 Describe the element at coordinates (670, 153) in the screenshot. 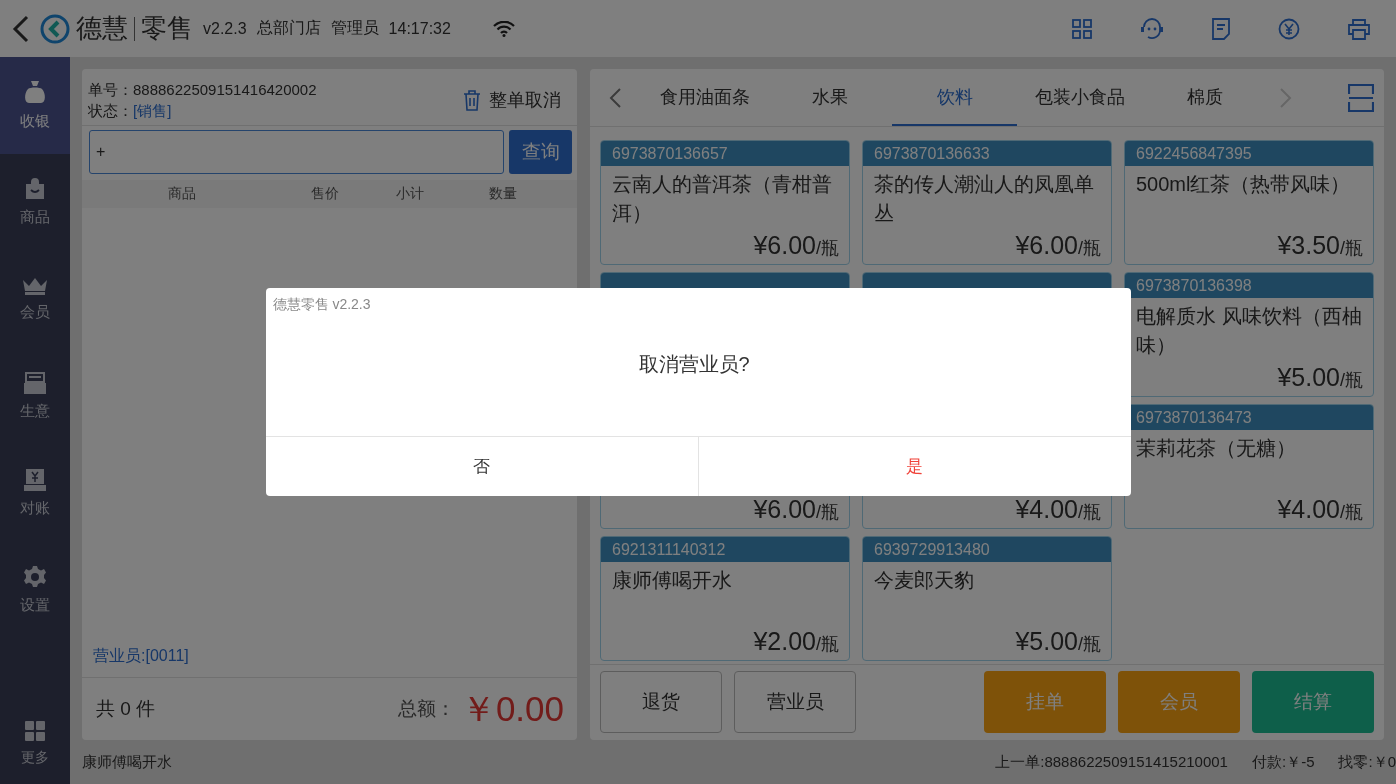

I see `product-code: 6973870136657` at that location.